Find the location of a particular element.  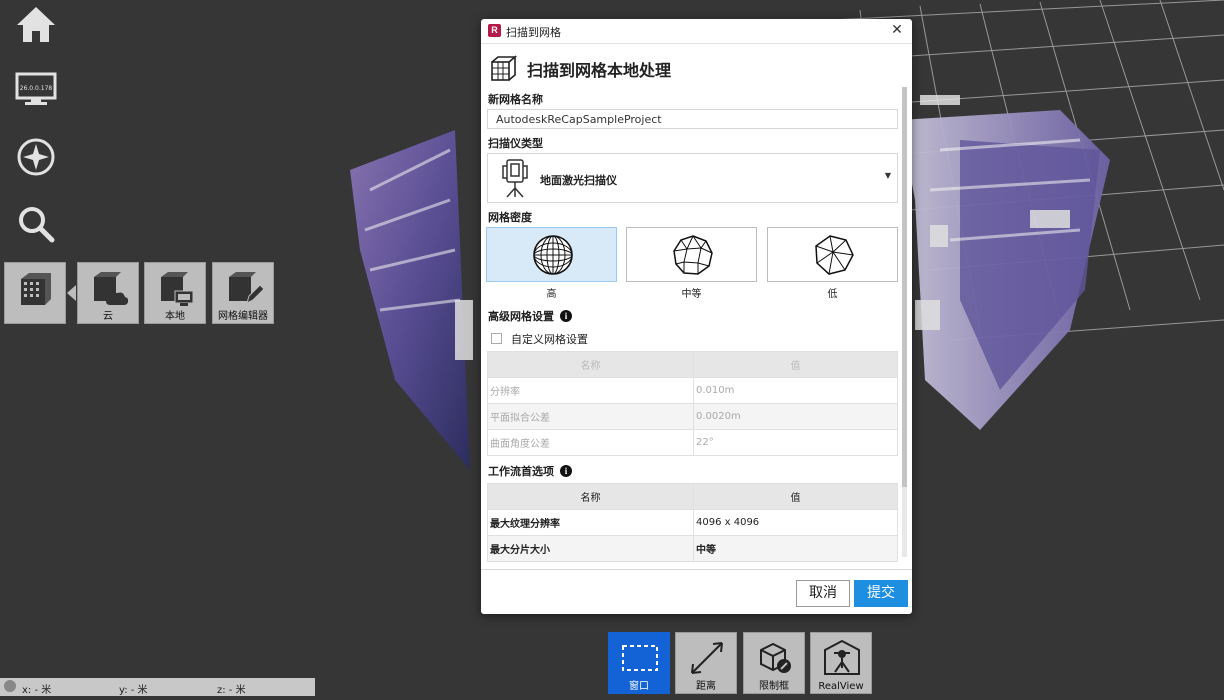

home-icon is located at coordinates (36, 24).